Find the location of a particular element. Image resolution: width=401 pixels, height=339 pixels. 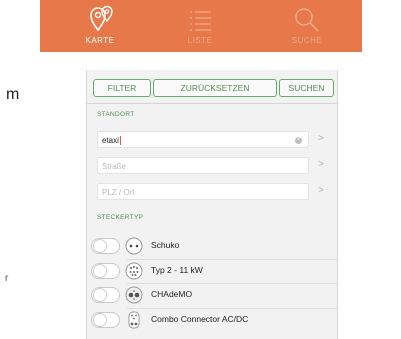

schuko-toggle is located at coordinates (105, 246).